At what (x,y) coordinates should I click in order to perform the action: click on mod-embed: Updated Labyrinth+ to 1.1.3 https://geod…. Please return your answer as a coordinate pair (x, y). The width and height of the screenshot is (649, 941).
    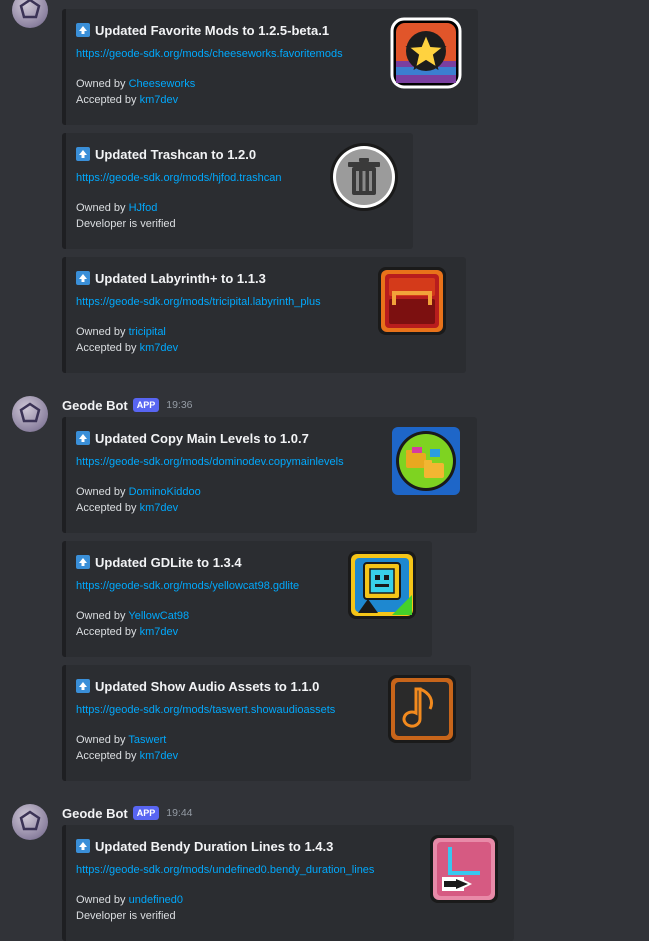
    Looking at the image, I should click on (264, 315).